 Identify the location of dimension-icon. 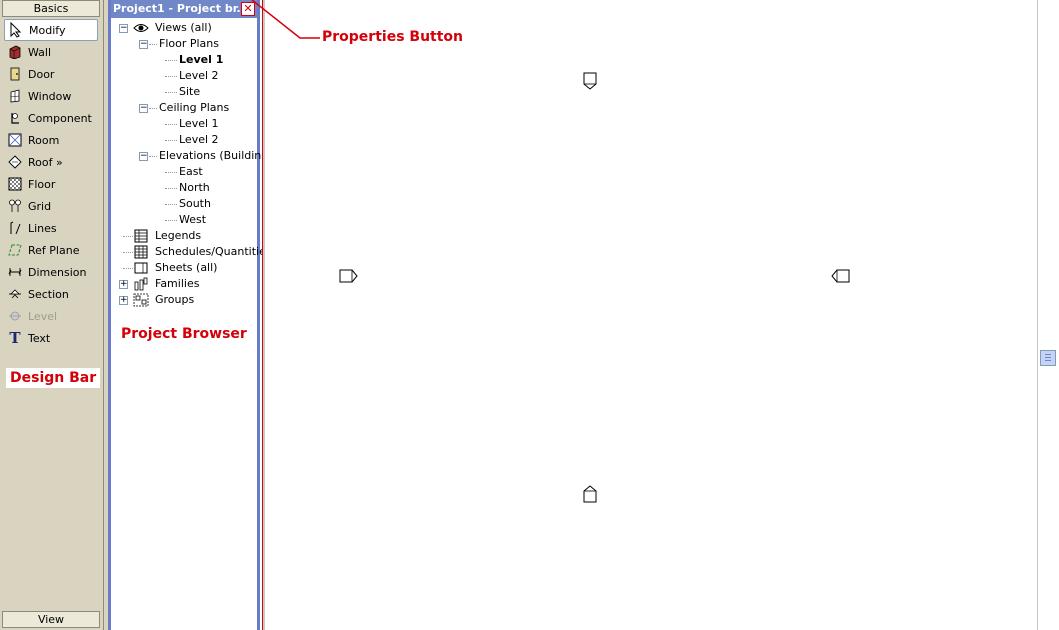
(15, 272).